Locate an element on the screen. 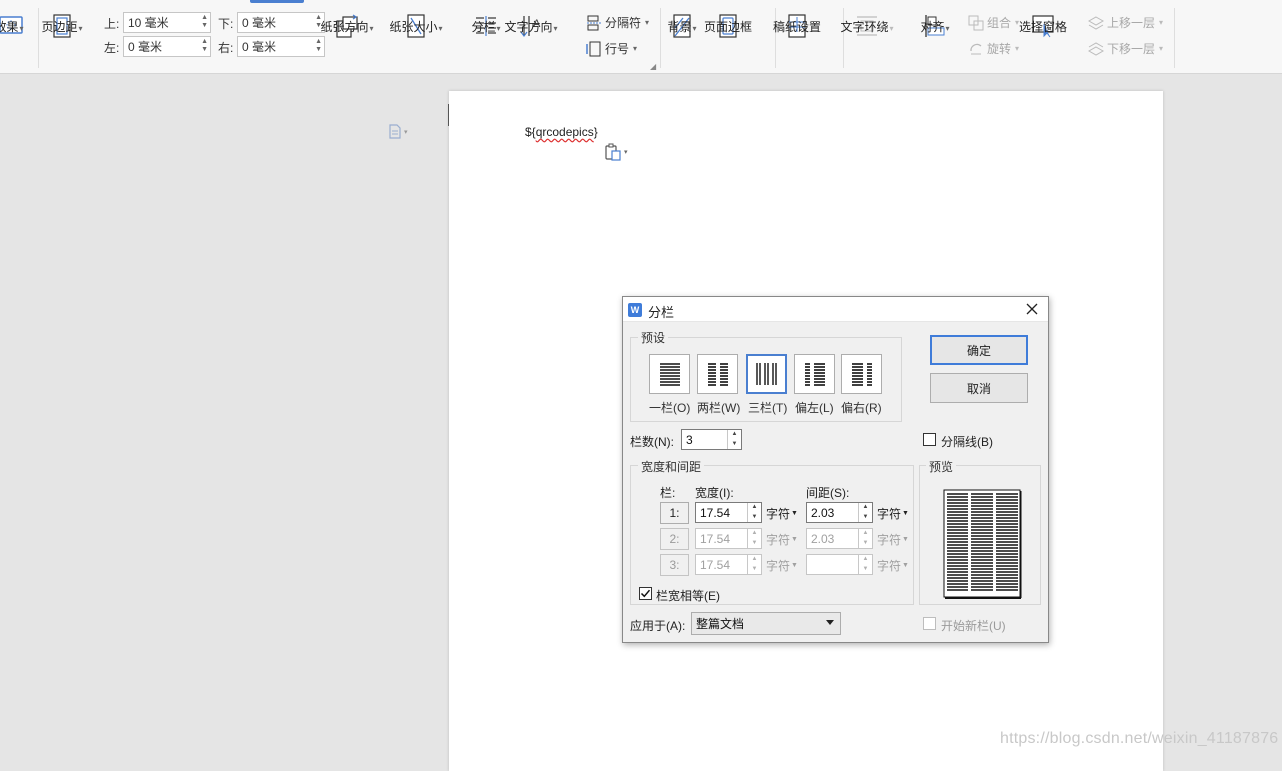 The height and width of the screenshot is (771, 1282). column-header: 栏: is located at coordinates (668, 493).